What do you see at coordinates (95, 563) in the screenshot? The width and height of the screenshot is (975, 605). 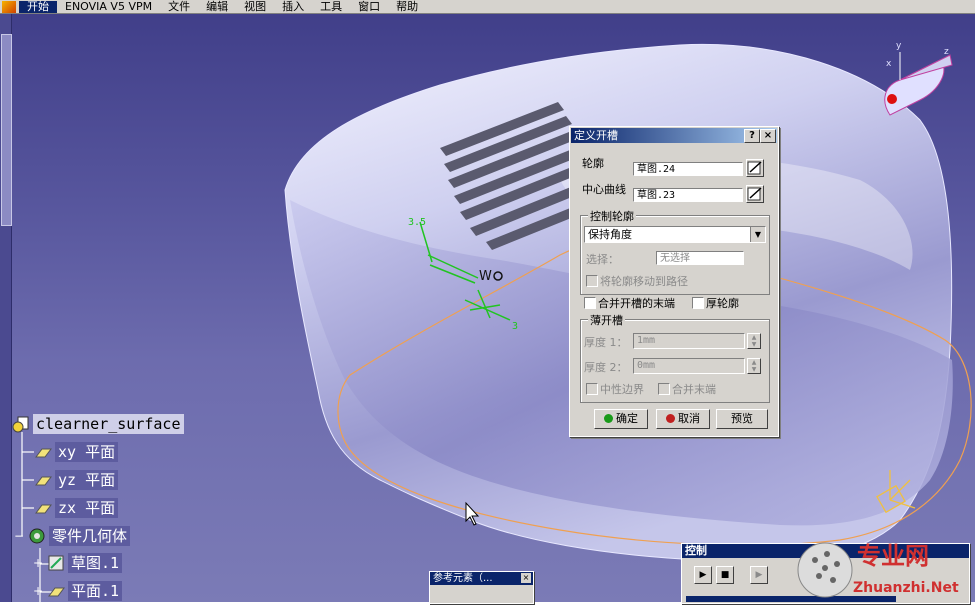 I see `tree-item-label: 草图.1` at bounding box center [95, 563].